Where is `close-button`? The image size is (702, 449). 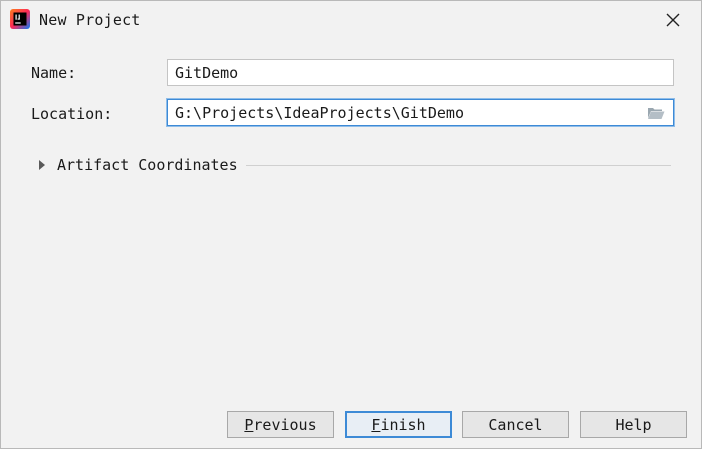 close-button is located at coordinates (673, 20).